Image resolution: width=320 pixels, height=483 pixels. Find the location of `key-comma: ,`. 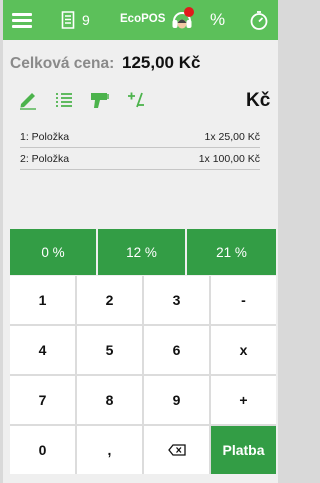

key-comma: , is located at coordinates (109, 450).